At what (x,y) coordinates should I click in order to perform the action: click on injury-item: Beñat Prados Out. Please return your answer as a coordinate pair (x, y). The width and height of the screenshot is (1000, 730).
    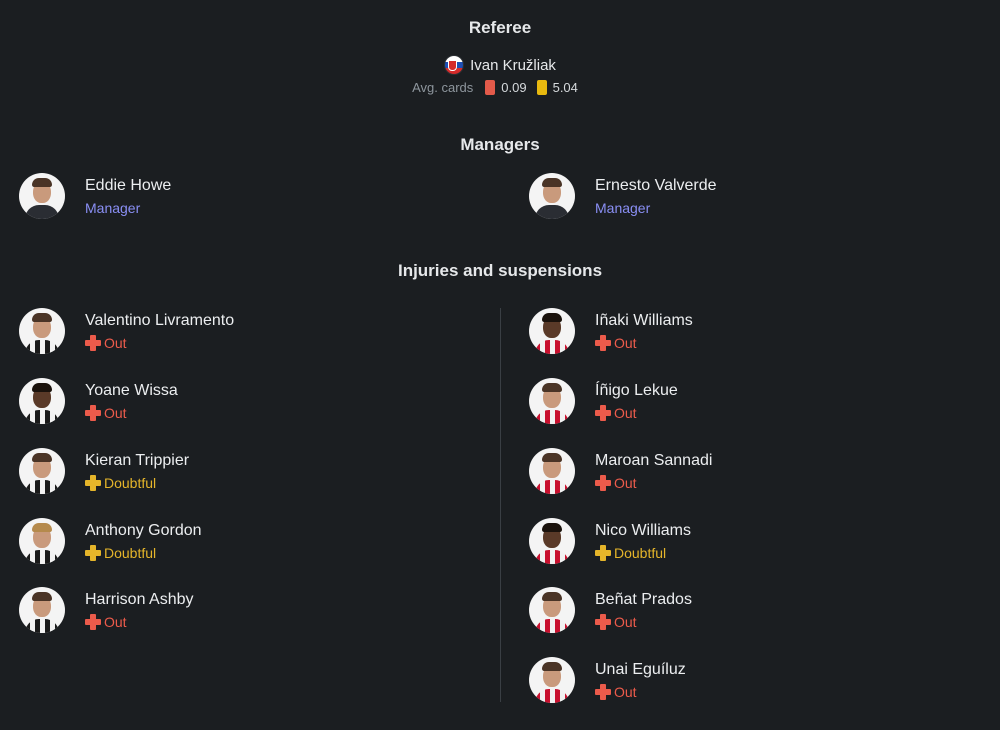
    Looking at the image, I should click on (739, 611).